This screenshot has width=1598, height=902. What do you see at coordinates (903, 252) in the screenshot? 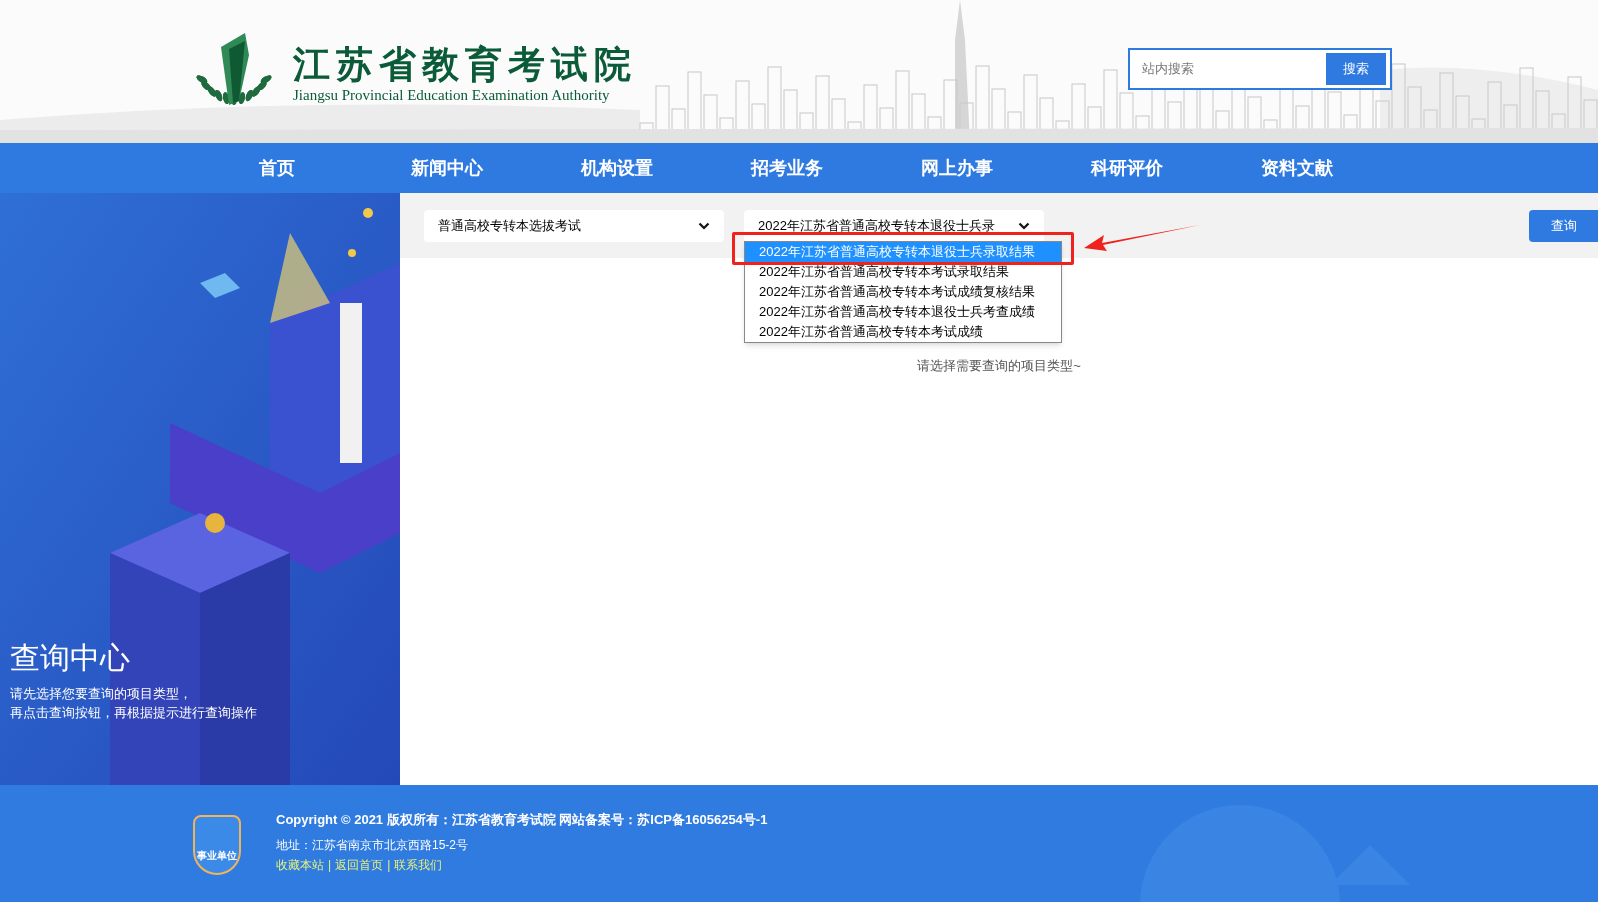
I see `dropdown-option: 2022年江苏省普通高校专转本退役士兵录取结果` at bounding box center [903, 252].